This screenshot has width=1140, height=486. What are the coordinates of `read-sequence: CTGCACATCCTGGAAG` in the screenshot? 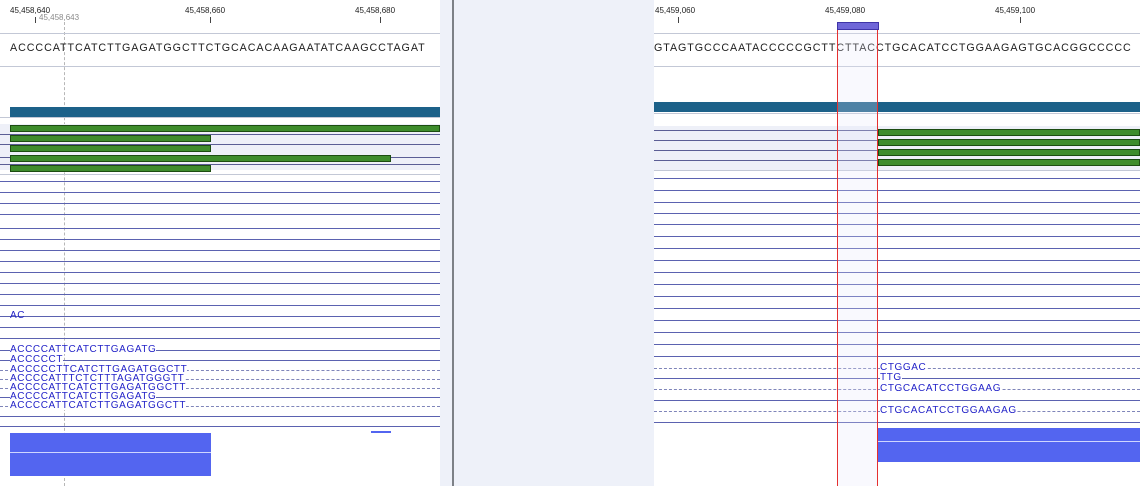 It's located at (941, 389).